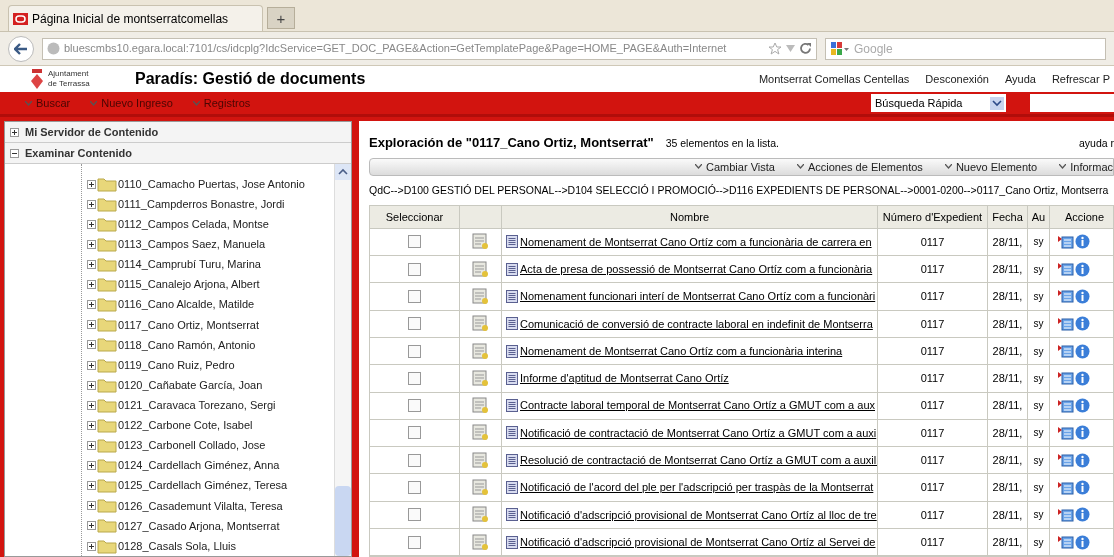 The height and width of the screenshot is (557, 1114). I want to click on document-link: Acta de presa de possessió de Montserrat Cano Ortíz com a funcionària, so click(696, 269).